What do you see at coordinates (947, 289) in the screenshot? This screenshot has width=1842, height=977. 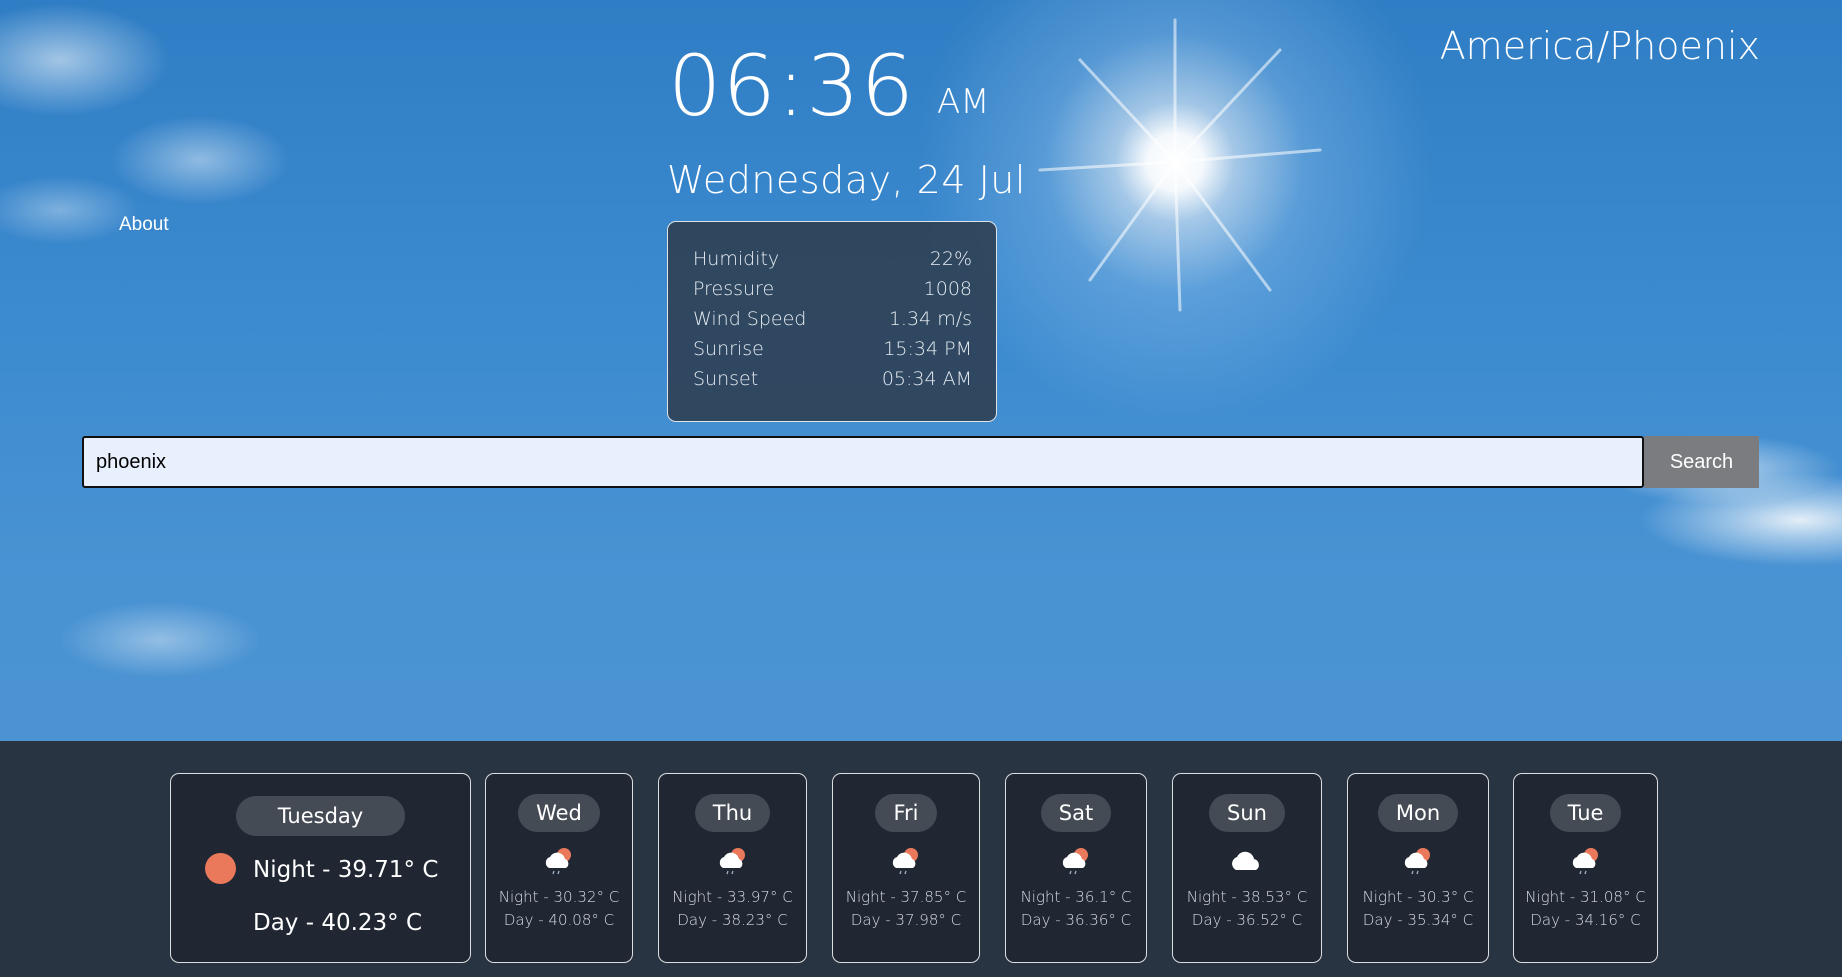 I see `detail-value: 1008` at bounding box center [947, 289].